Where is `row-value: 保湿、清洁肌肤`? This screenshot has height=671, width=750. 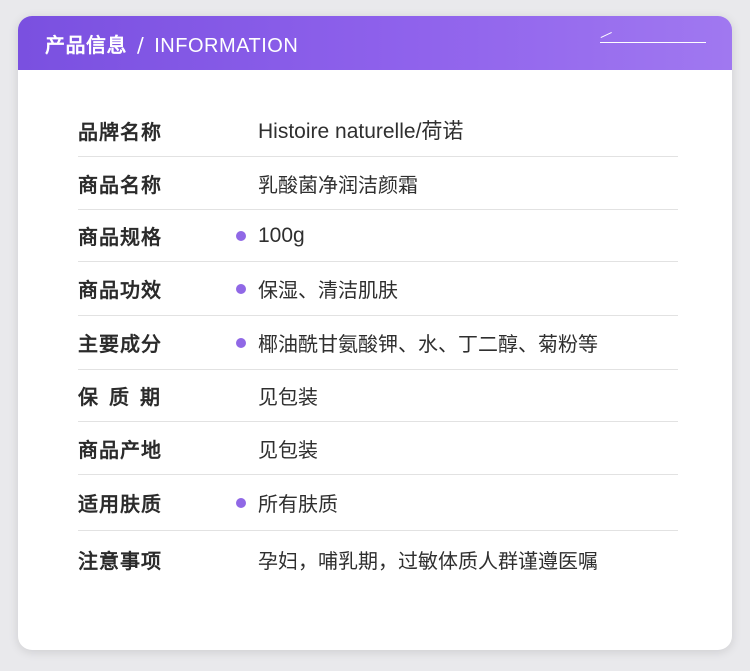
row-value: 保湿、清洁肌肤 is located at coordinates (328, 290).